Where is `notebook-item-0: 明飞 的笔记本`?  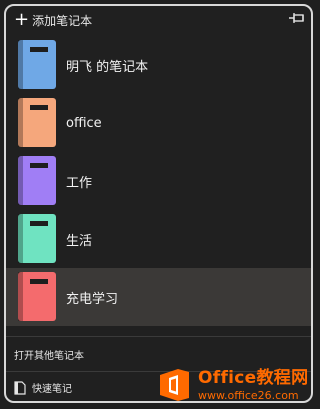
notebook-item-0: 明飞 的笔记本 is located at coordinates (158, 65).